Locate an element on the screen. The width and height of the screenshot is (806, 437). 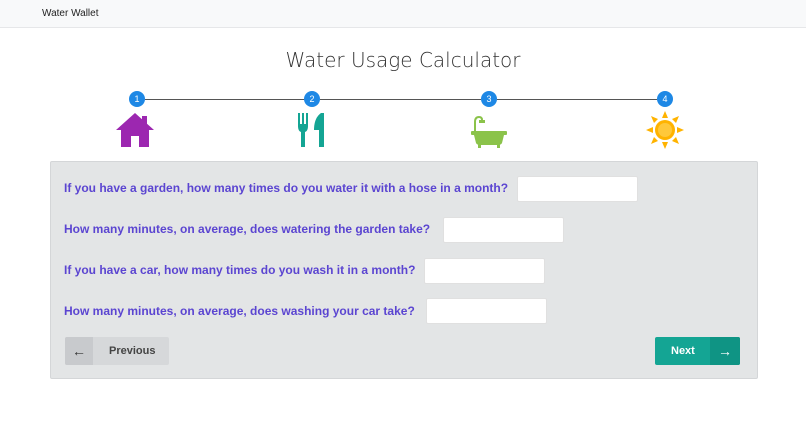
step-3-number: 3 is located at coordinates (489, 99).